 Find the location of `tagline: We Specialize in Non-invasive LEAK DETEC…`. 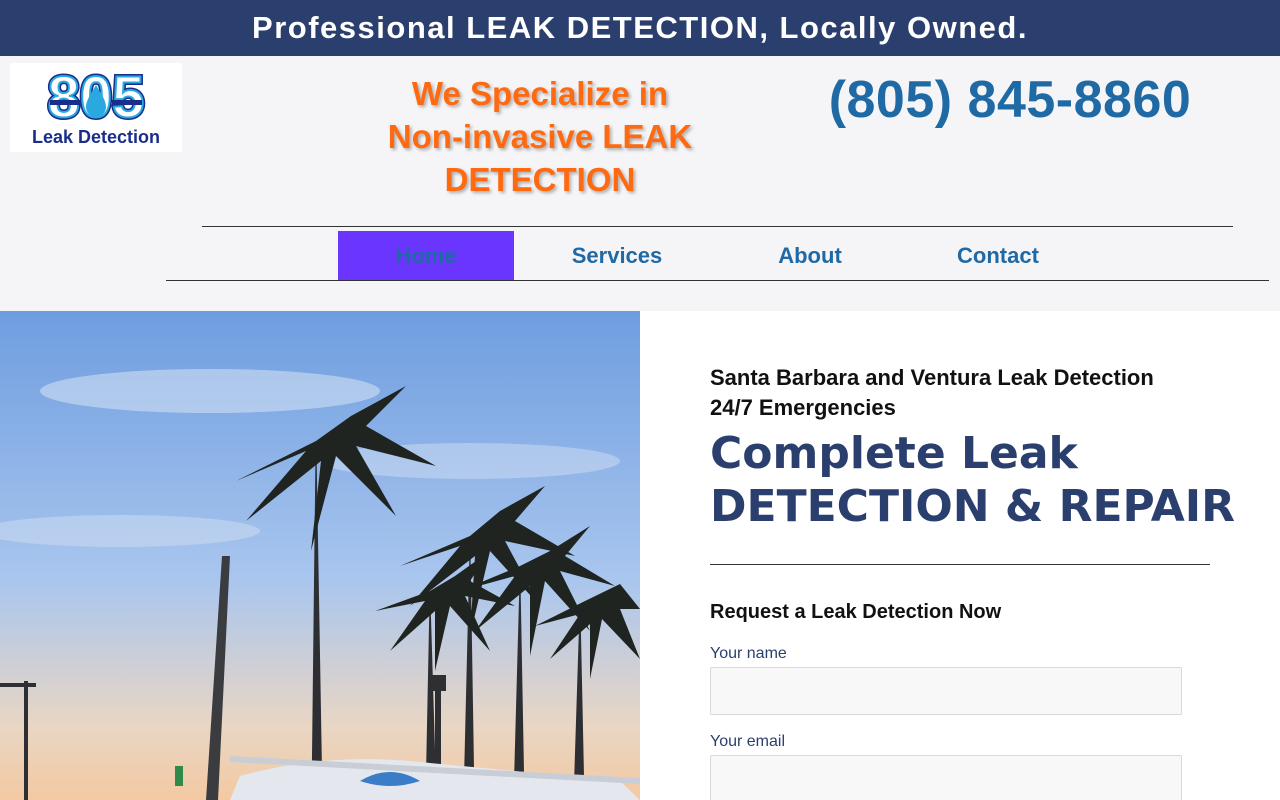

tagline: We Specialize in Non-invasive LEAK DETEC… is located at coordinates (540, 136).